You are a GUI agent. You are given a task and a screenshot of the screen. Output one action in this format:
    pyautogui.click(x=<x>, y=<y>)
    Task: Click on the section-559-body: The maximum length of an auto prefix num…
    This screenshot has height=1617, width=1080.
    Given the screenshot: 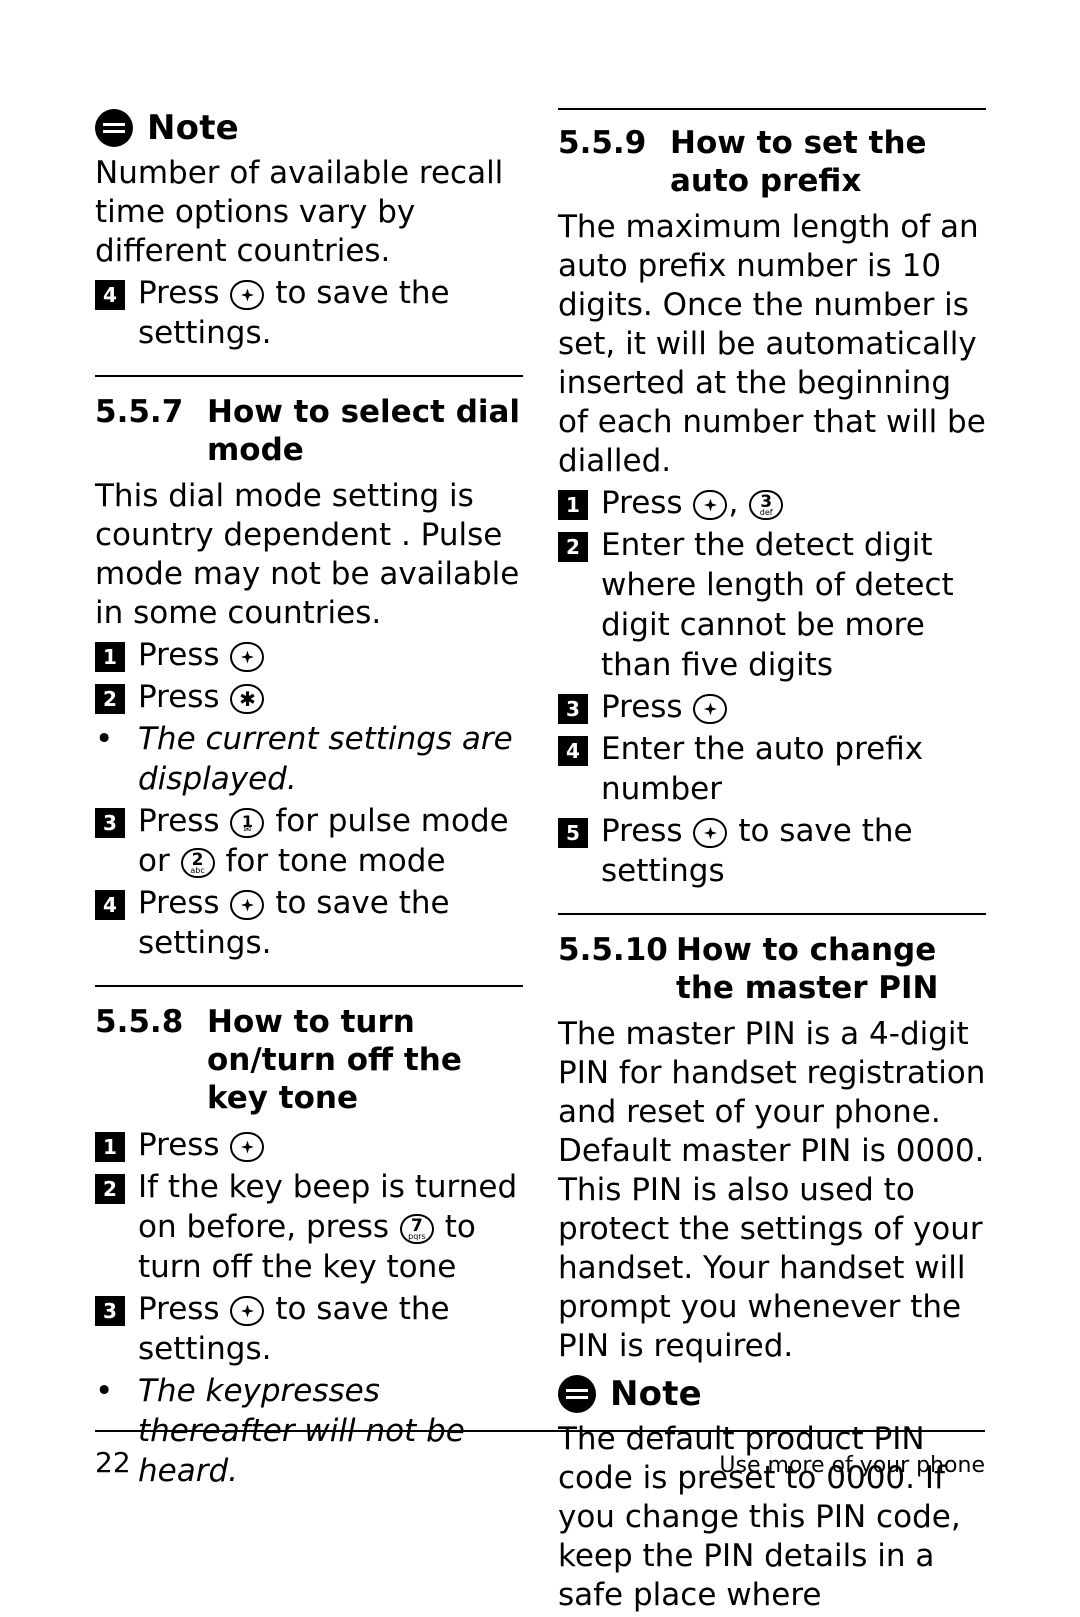 What is the action you would take?
    pyautogui.click(x=772, y=344)
    